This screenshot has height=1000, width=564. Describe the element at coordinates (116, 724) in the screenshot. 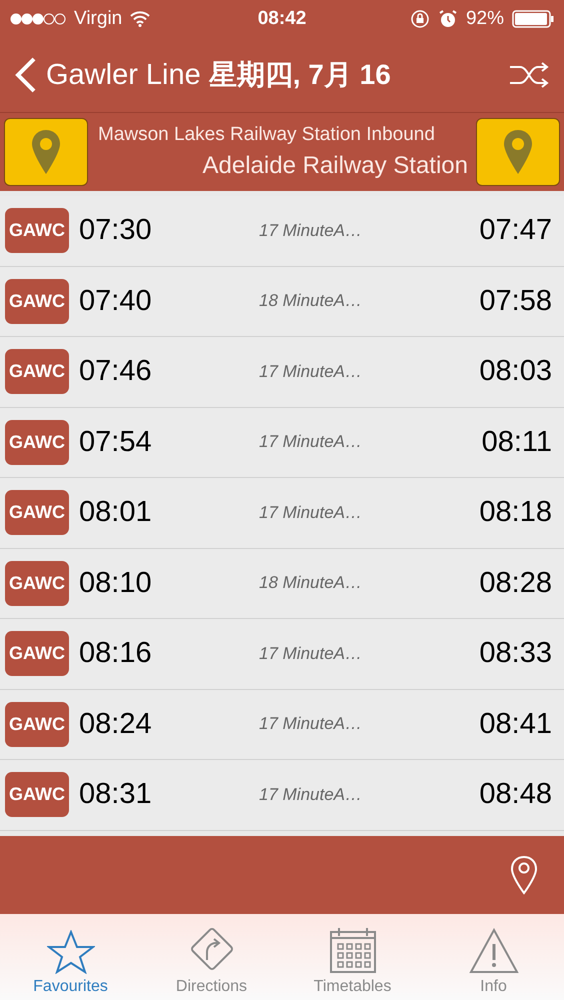

I see `departure-time: 08:24` at that location.